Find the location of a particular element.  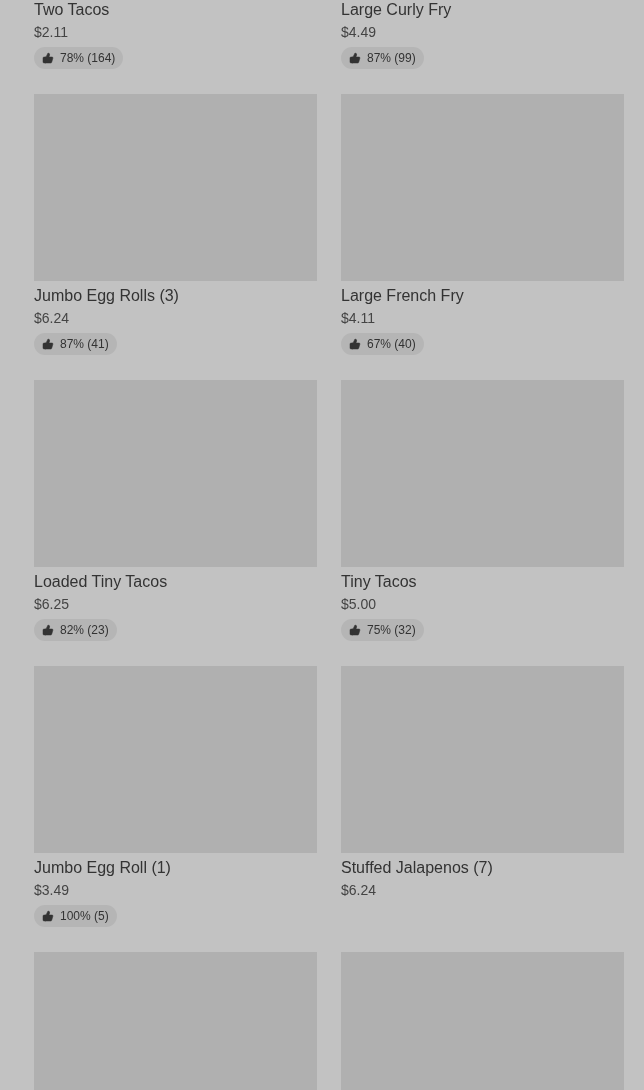

item-name: Stuffed Jalapenos (7) is located at coordinates (417, 868).